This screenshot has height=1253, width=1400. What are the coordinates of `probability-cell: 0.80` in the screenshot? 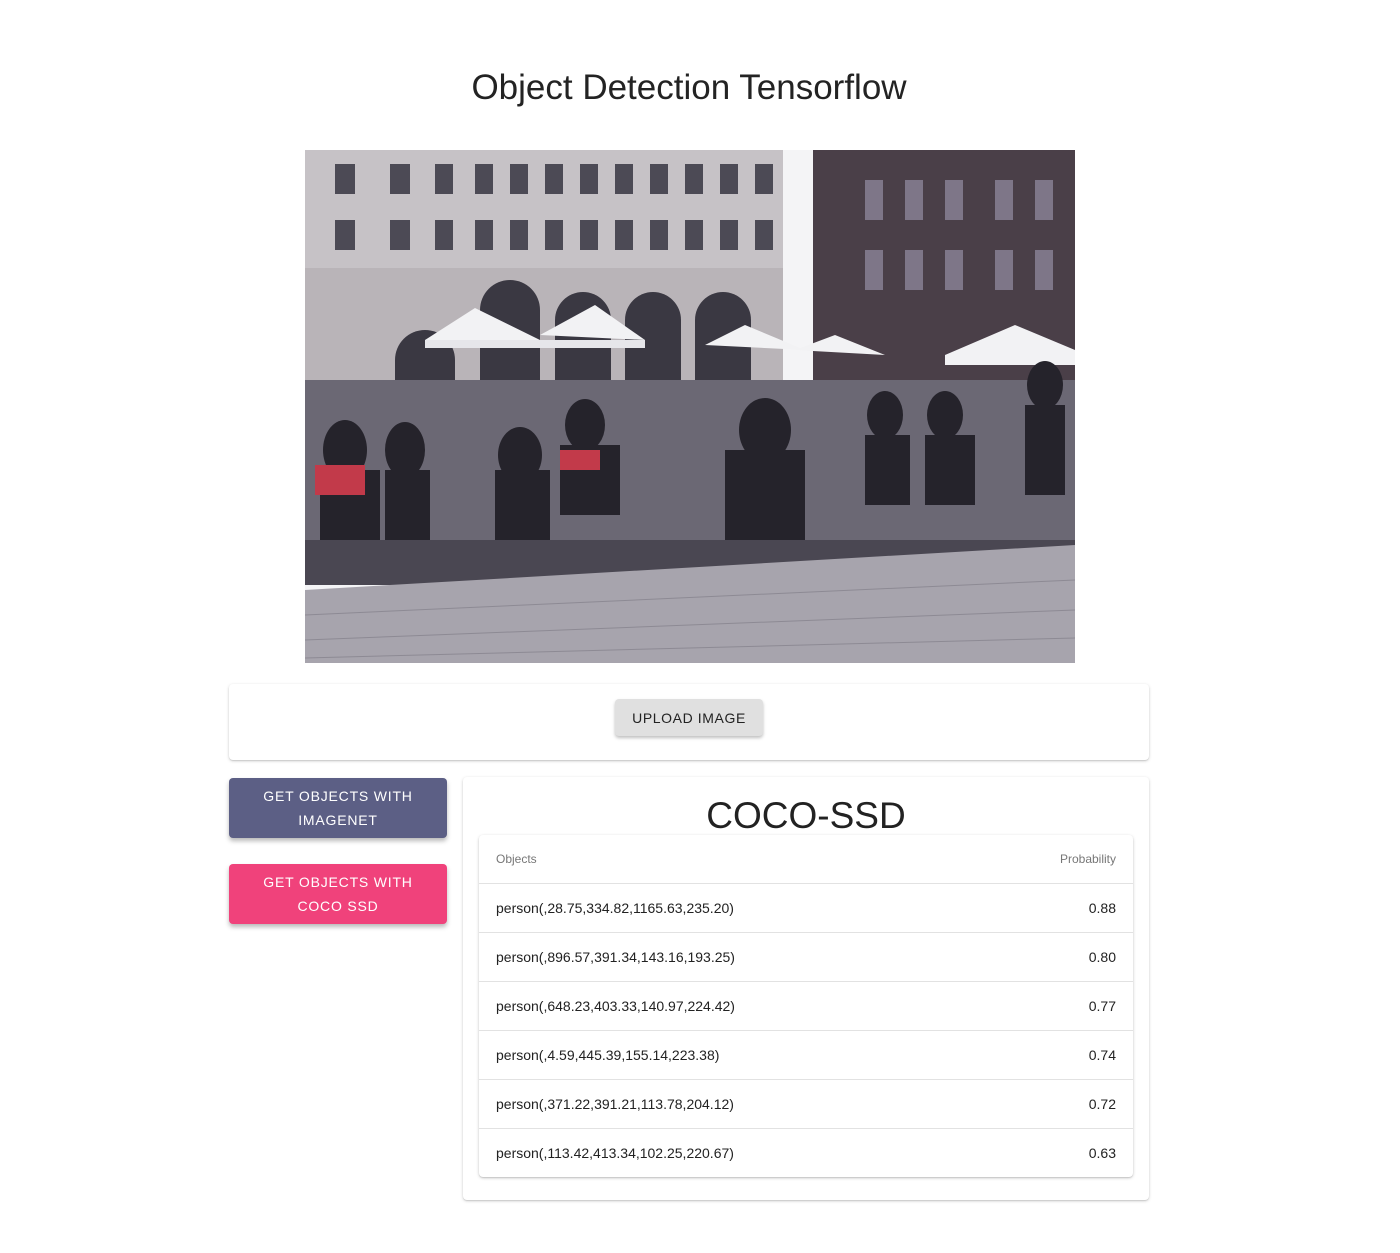 It's located at (1051, 957).